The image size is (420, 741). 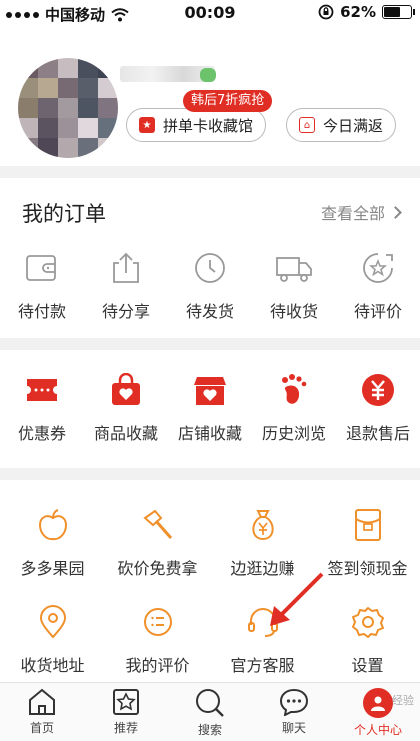 What do you see at coordinates (41, 433) in the screenshot?
I see `coupons-label: 优惠券` at bounding box center [41, 433].